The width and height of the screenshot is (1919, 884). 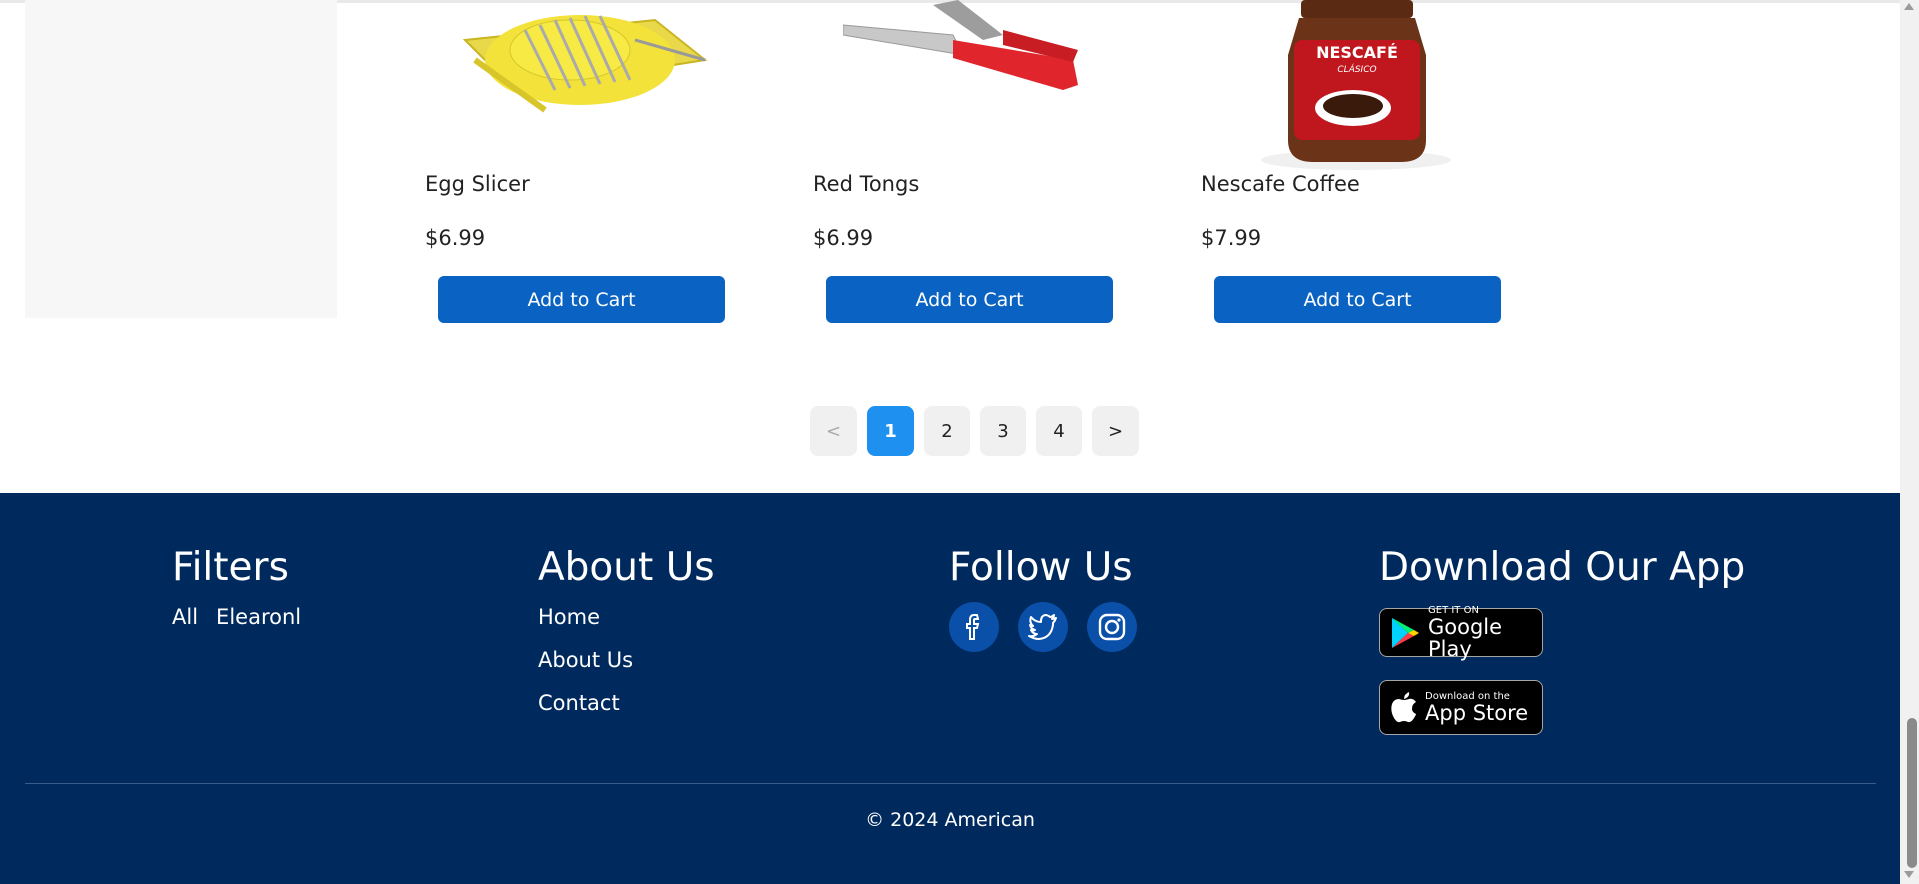 What do you see at coordinates (1361, 85) in the screenshot?
I see `coffee-jar-image: NESCAFÉ CLÁSICO` at bounding box center [1361, 85].